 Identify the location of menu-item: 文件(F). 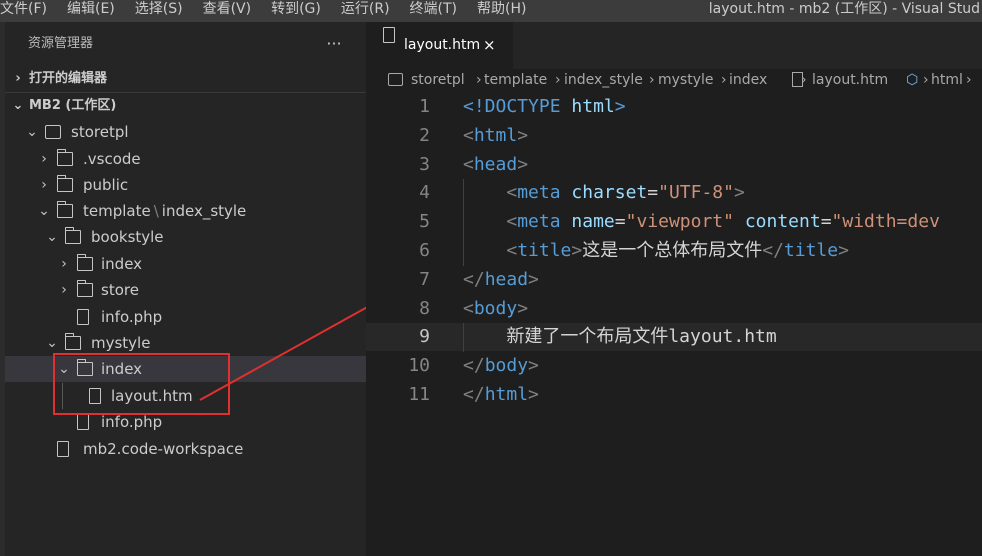
(28, 11).